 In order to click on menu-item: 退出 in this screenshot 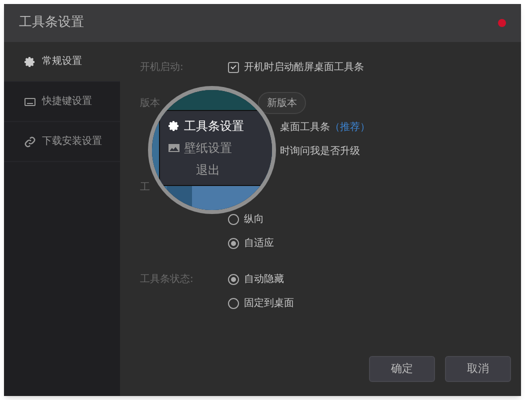, I will do `click(220, 170)`.